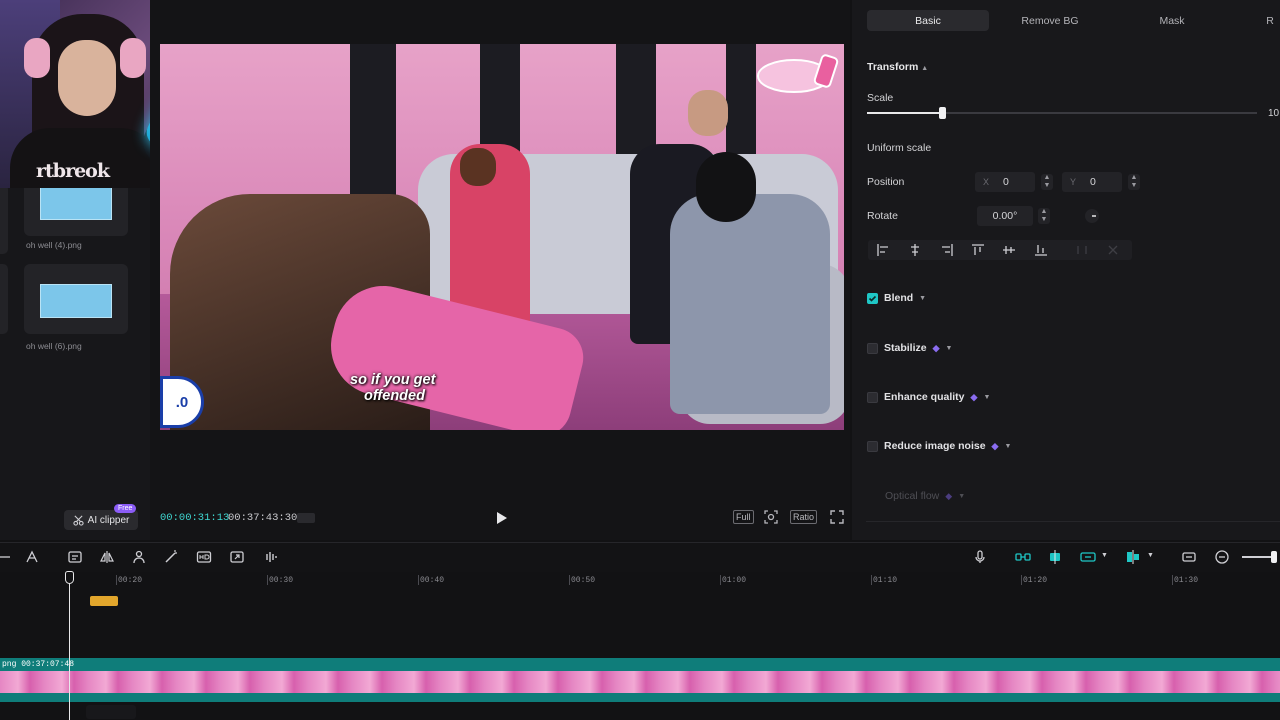  What do you see at coordinates (872, 348) in the screenshot?
I see `stabilize-checkbox` at bounding box center [872, 348].